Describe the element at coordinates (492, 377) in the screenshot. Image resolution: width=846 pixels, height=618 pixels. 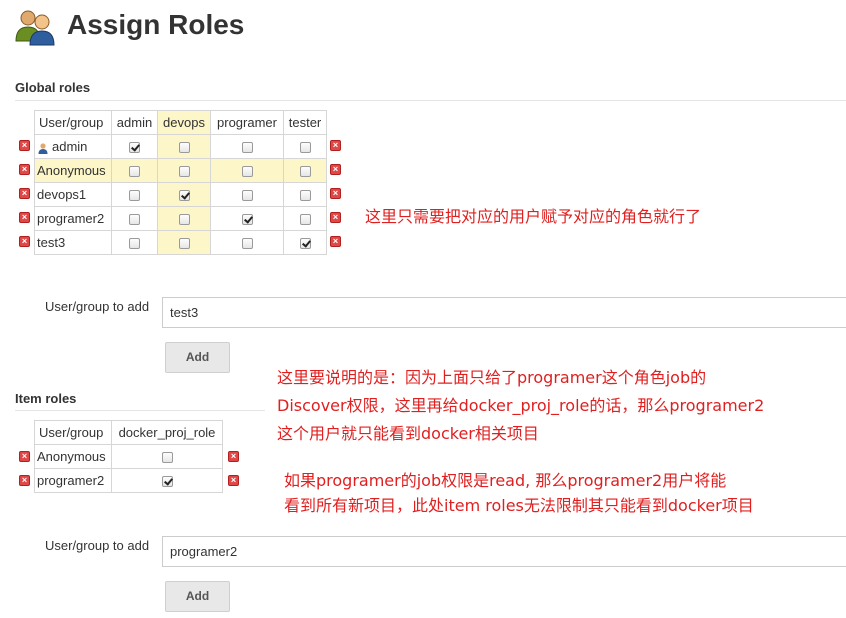
I see `annotation-line: 这里要说明的是：因为上面只给了programer这个角色job的` at that location.